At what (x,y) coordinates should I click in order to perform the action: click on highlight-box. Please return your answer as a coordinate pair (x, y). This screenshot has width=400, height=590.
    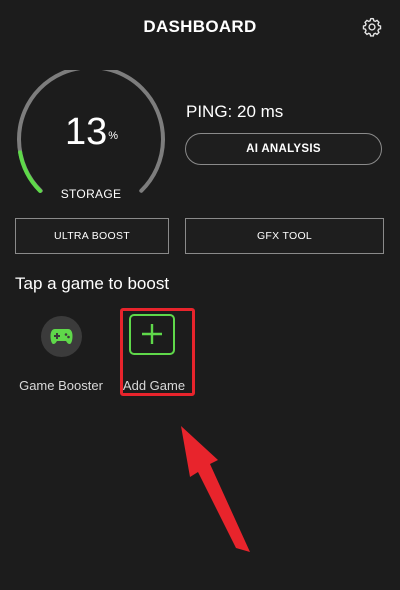
    Looking at the image, I should click on (157, 352).